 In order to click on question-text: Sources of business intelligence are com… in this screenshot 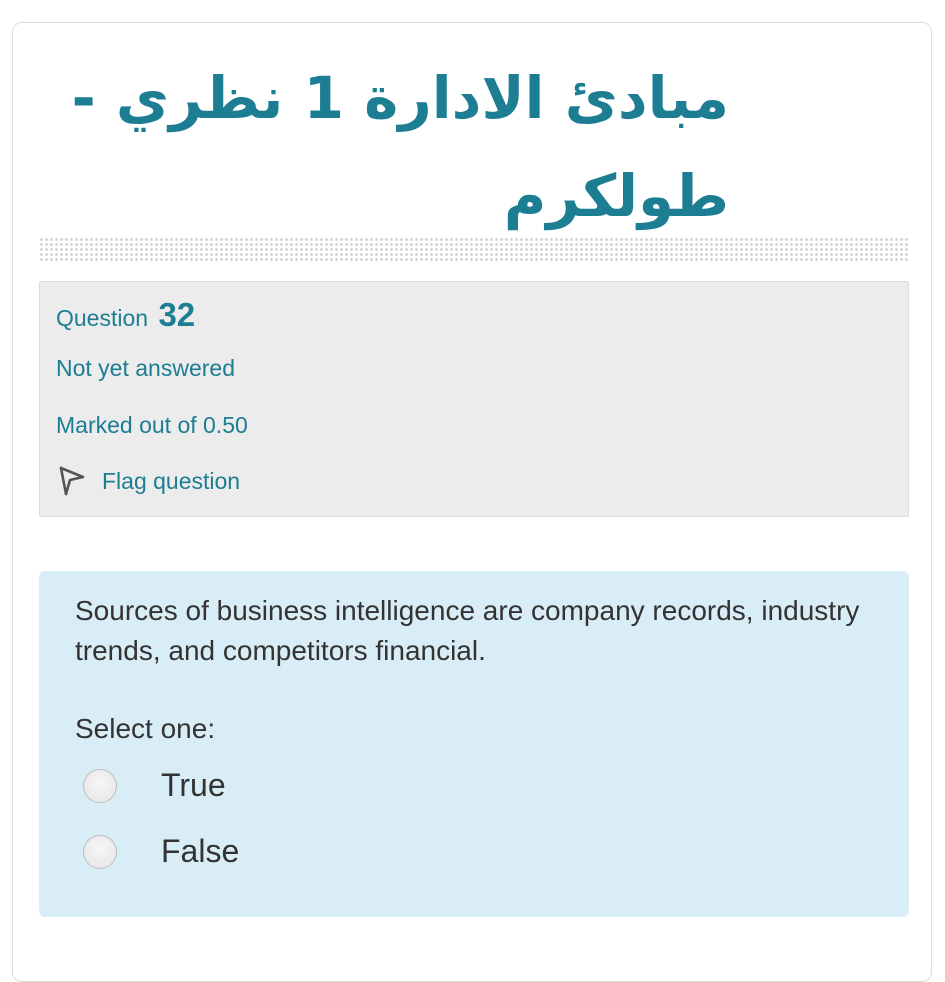, I will do `click(467, 630)`.